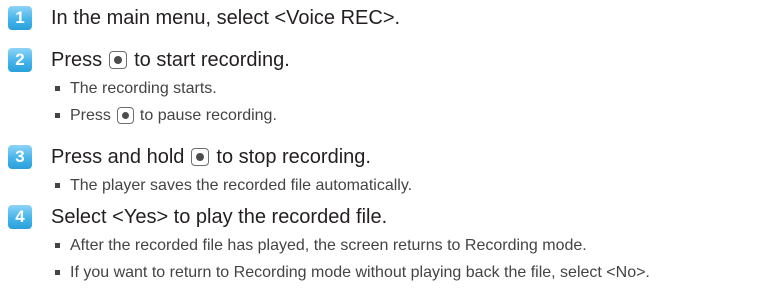  I want to click on step-number-badge: 2, so click(20, 60).